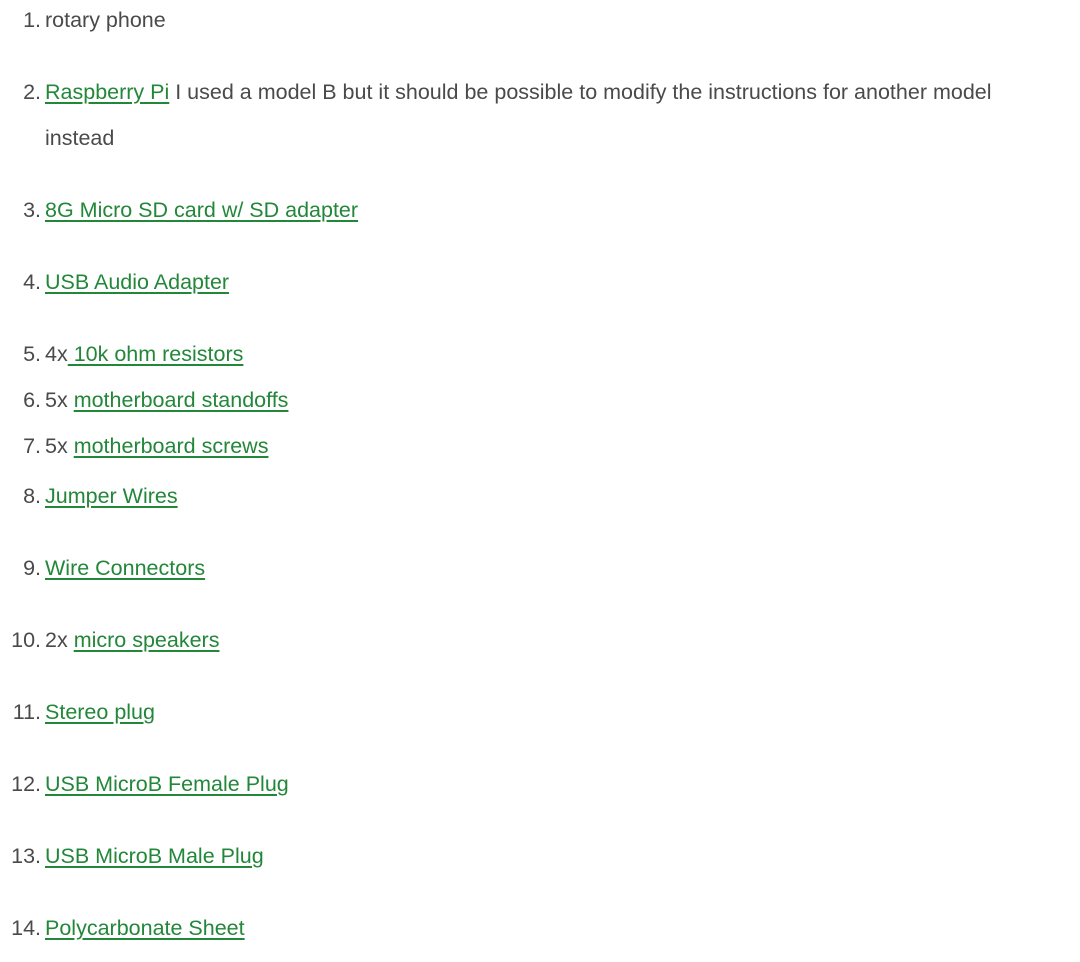 Image resolution: width=1080 pixels, height=962 pixels. Describe the element at coordinates (171, 446) in the screenshot. I see `item-link: motherboard screws` at that location.